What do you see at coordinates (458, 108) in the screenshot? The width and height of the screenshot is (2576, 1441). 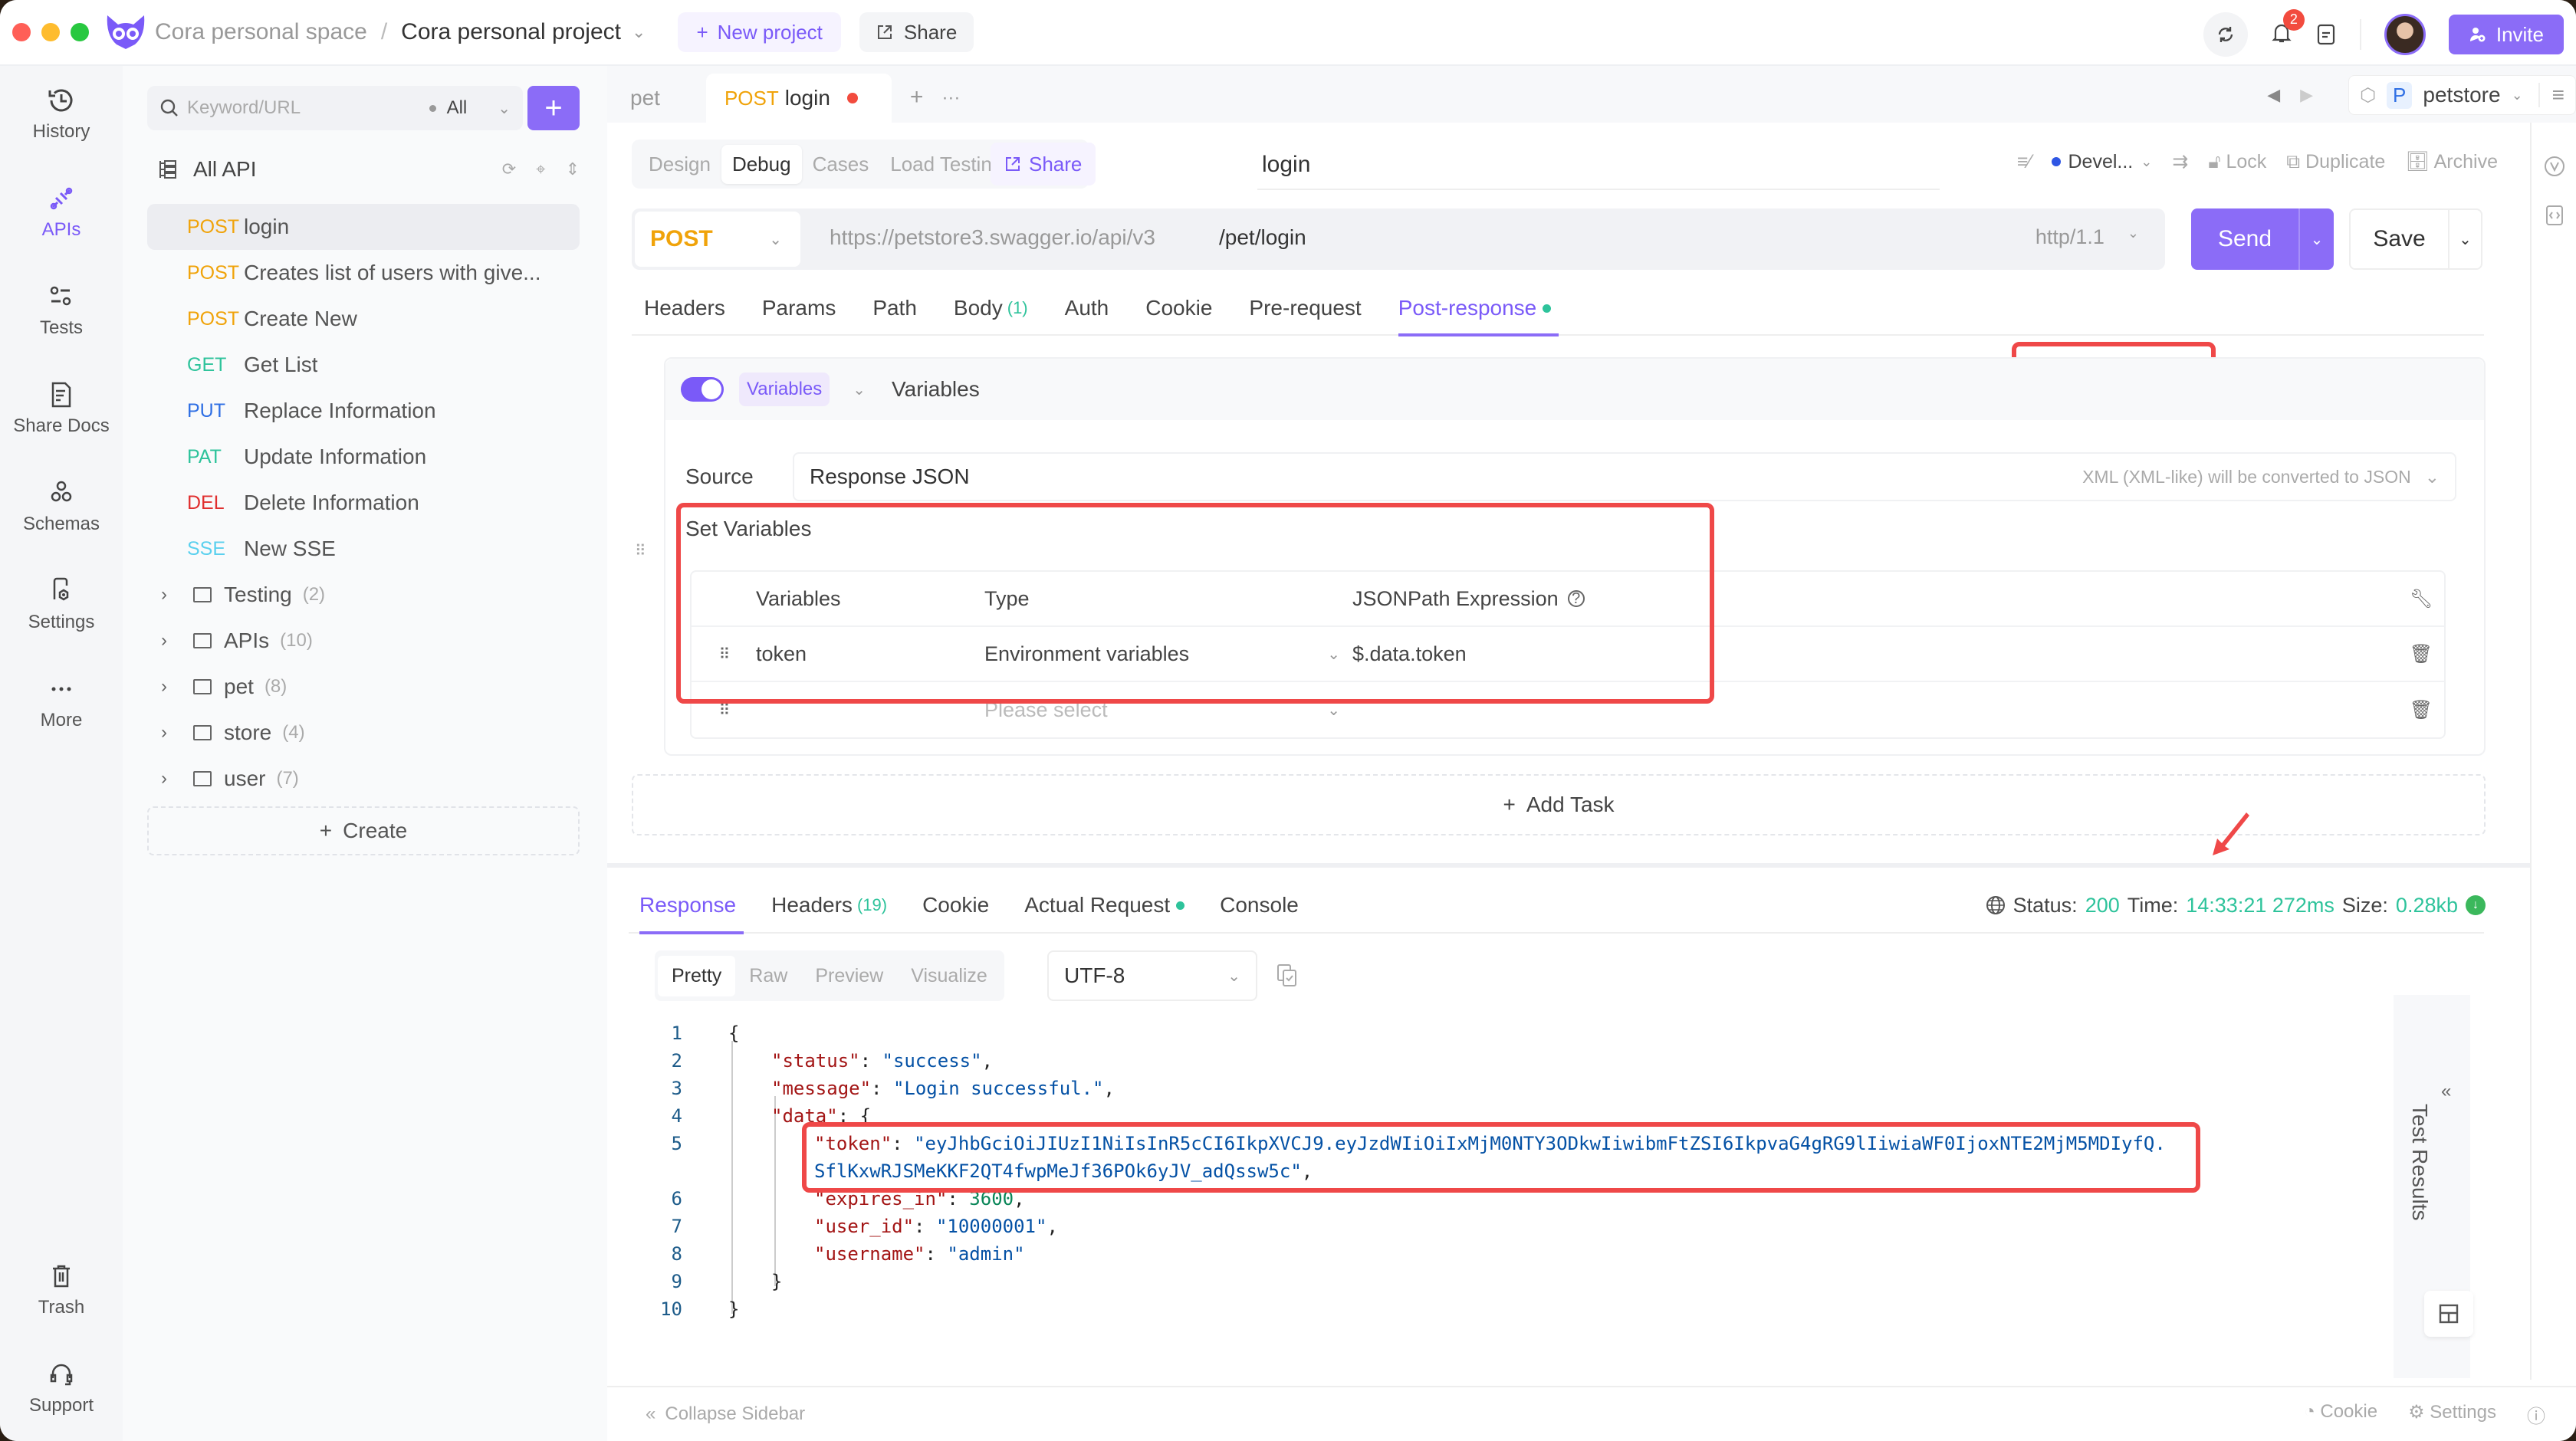 I see `filter-select: All` at bounding box center [458, 108].